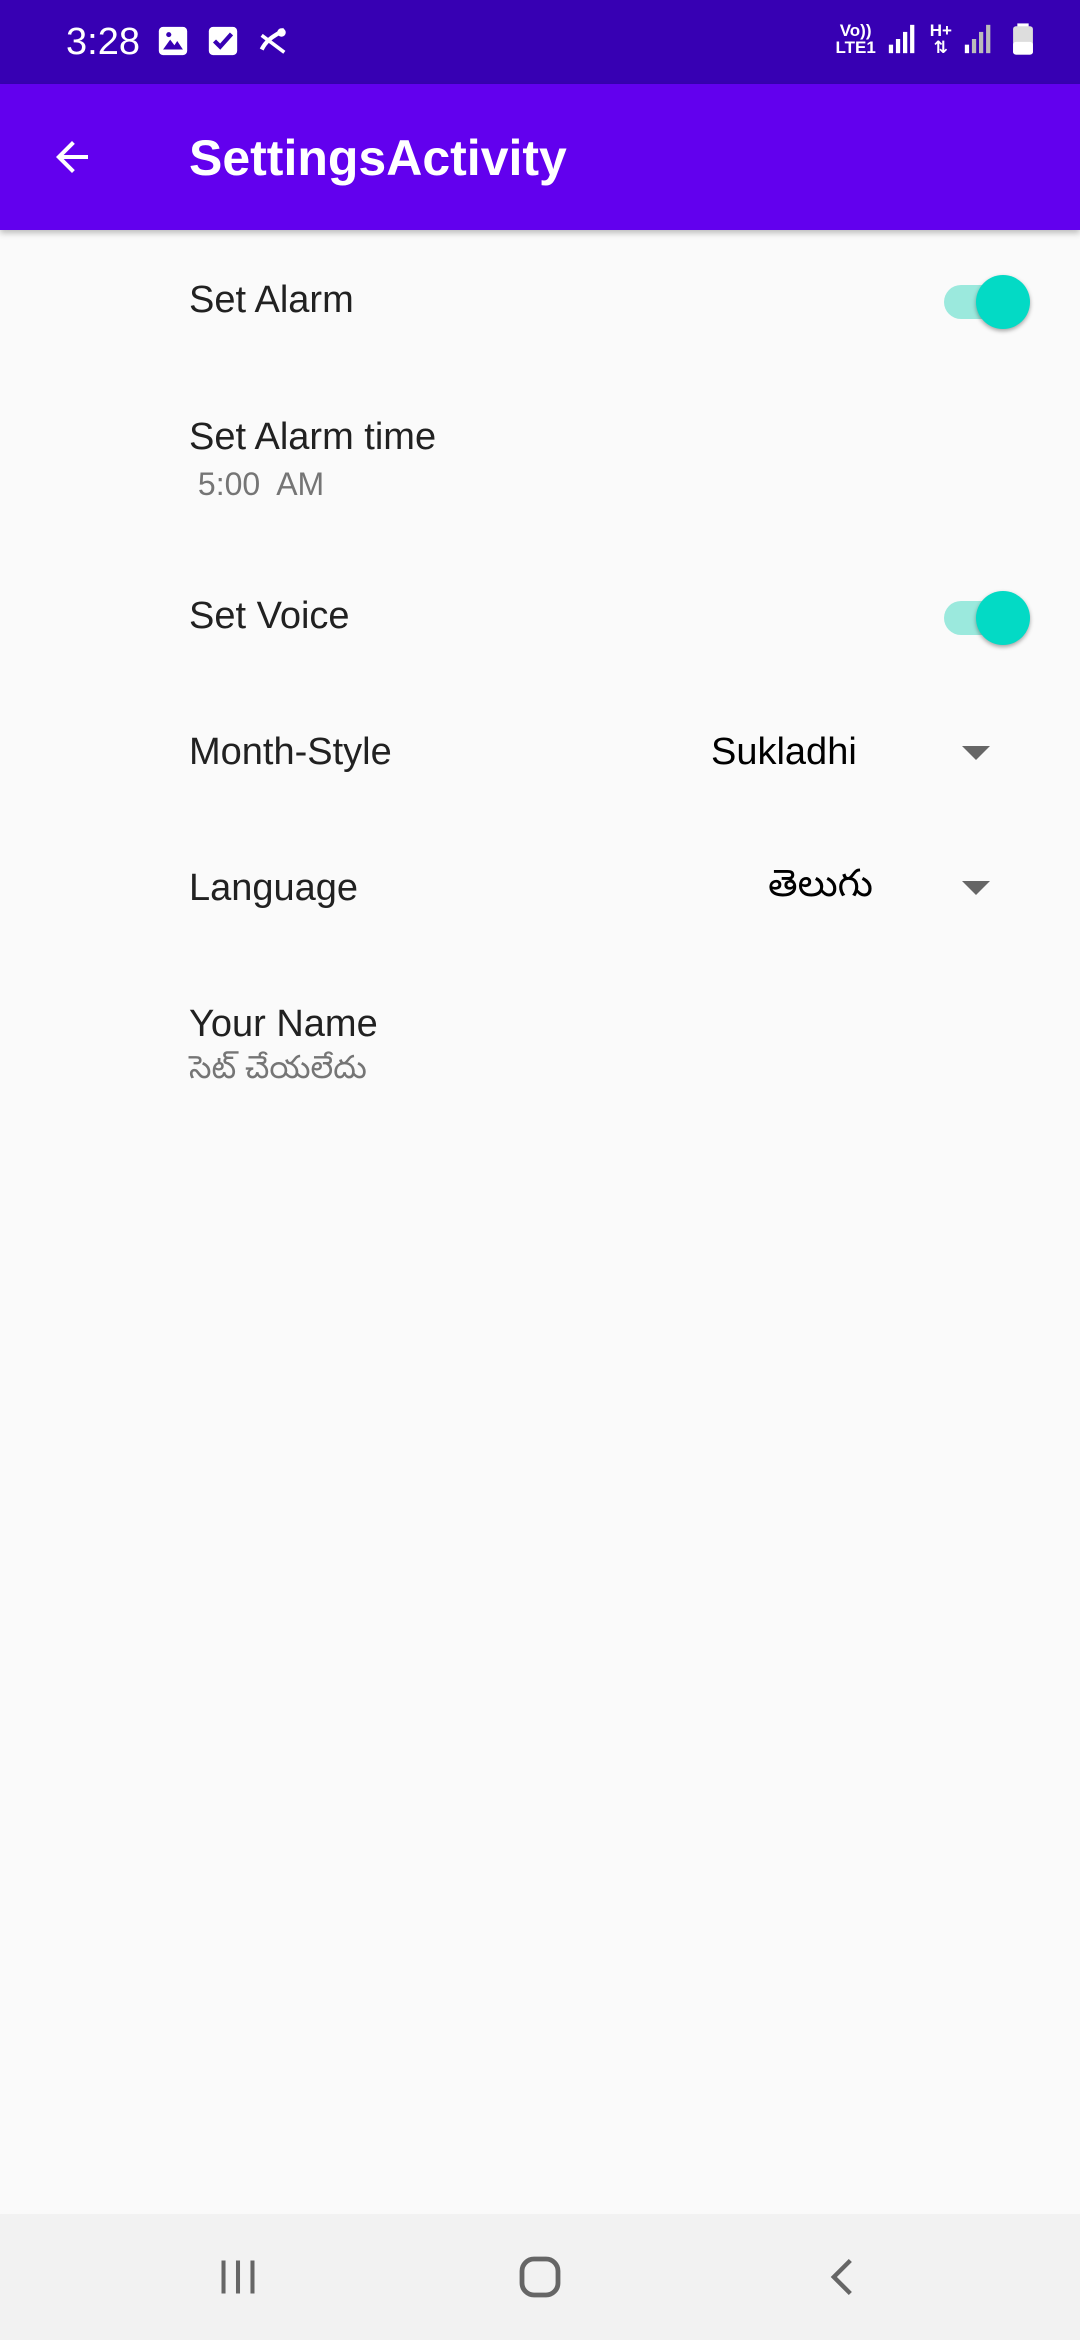 Image resolution: width=1080 pixels, height=2340 pixels. Describe the element at coordinates (540, 42) in the screenshot. I see `status-bar: 3:28 Vo)) LTE1 H+ ⇅` at that location.